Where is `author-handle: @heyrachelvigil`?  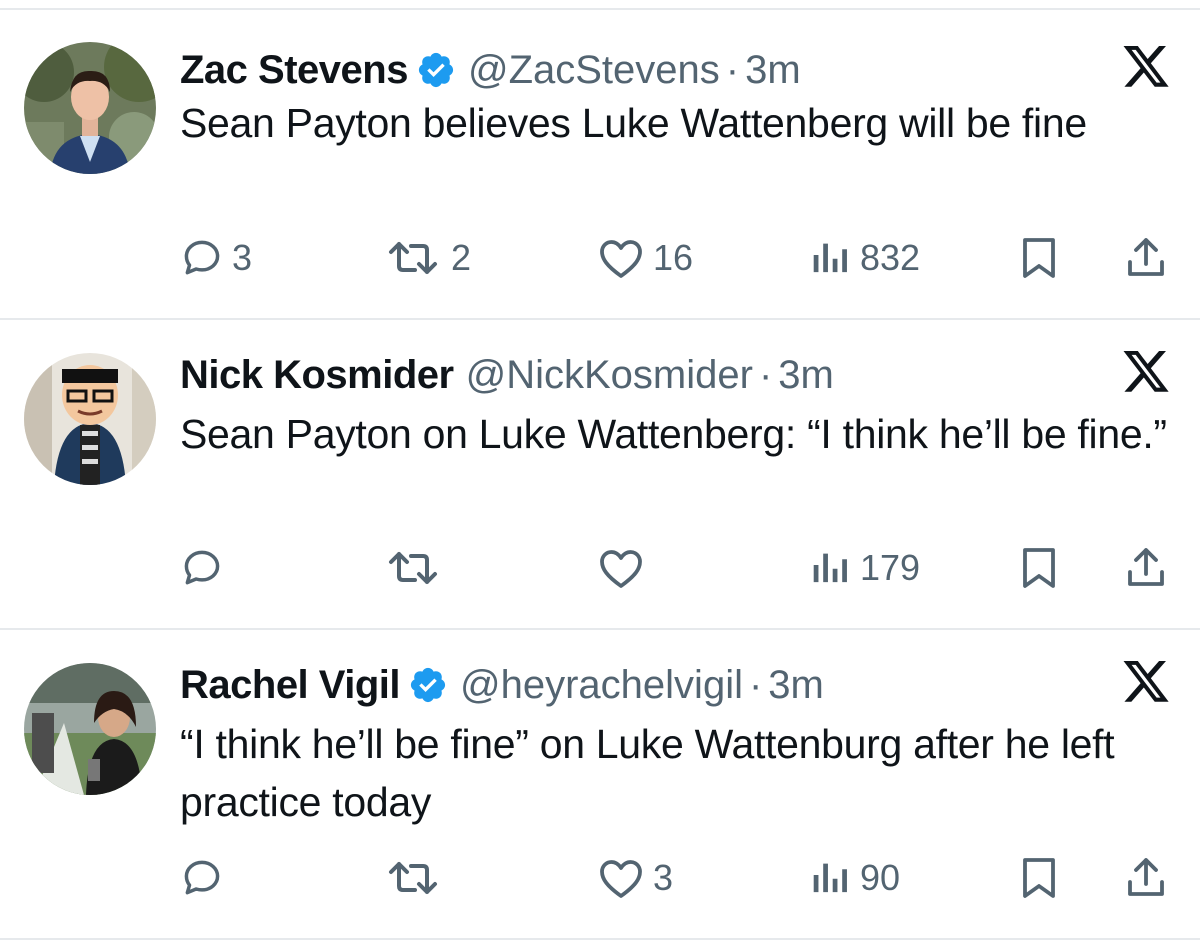 author-handle: @heyrachelvigil is located at coordinates (601, 685).